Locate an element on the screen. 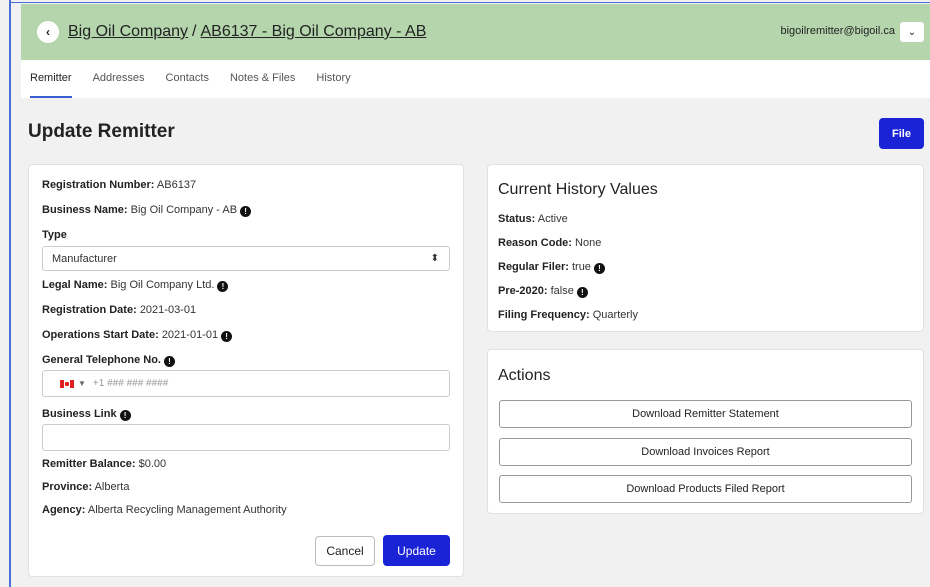  operations-start-date-label: Operations Start Date: is located at coordinates (100, 335).